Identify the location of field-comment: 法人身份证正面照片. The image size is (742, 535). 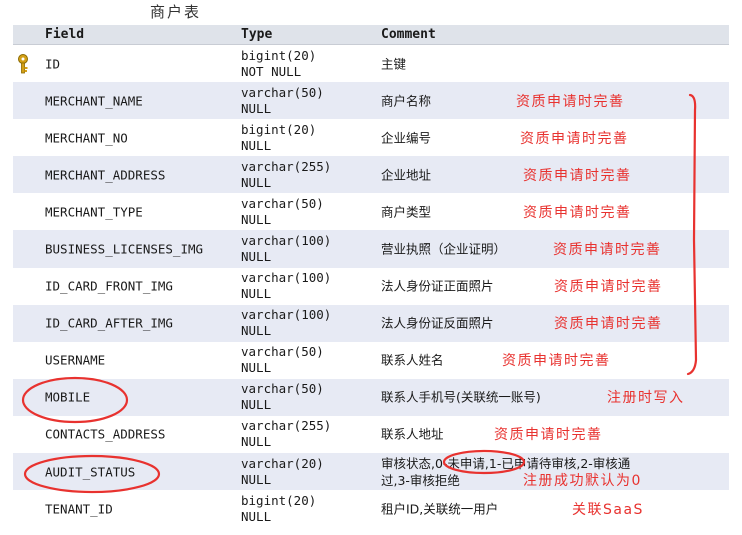
(437, 286).